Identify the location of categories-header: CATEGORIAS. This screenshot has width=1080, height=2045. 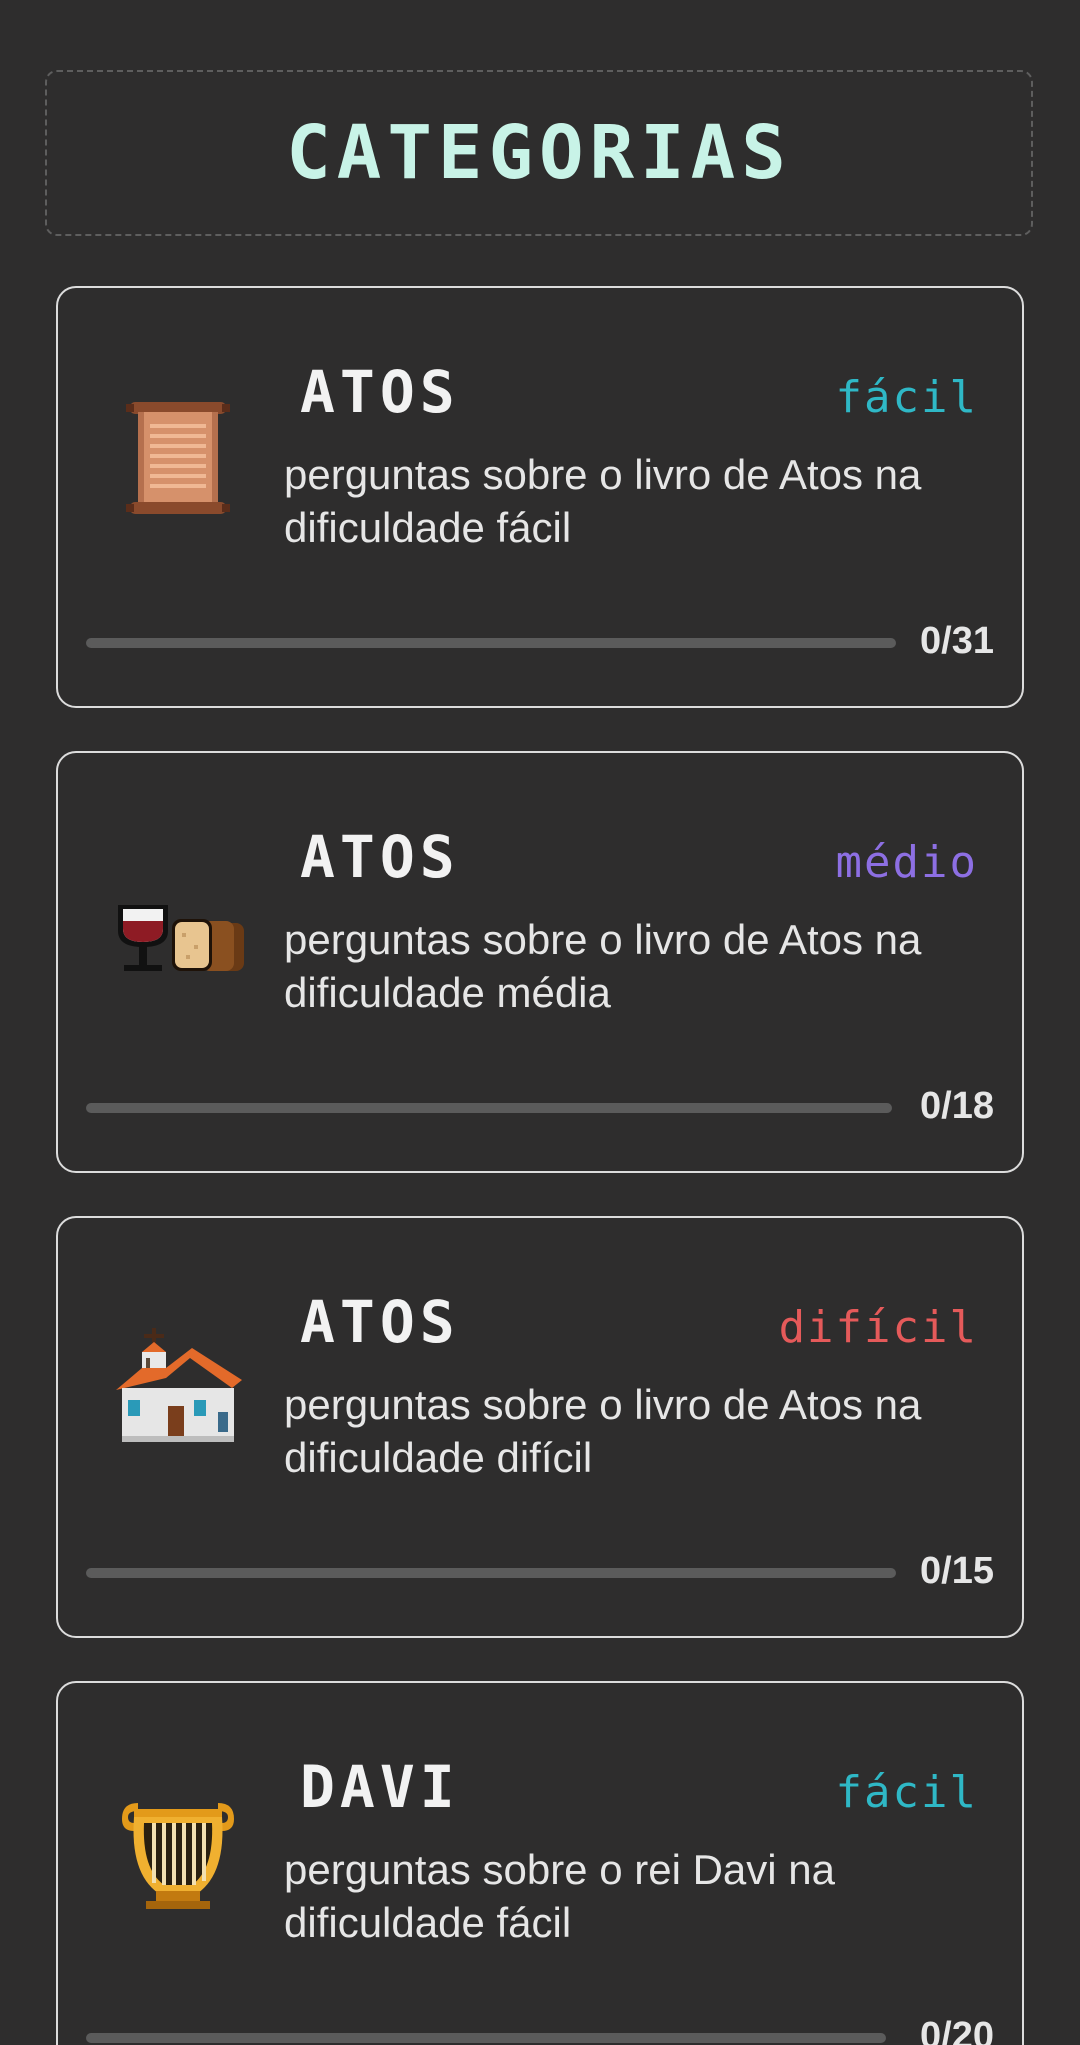
(539, 153).